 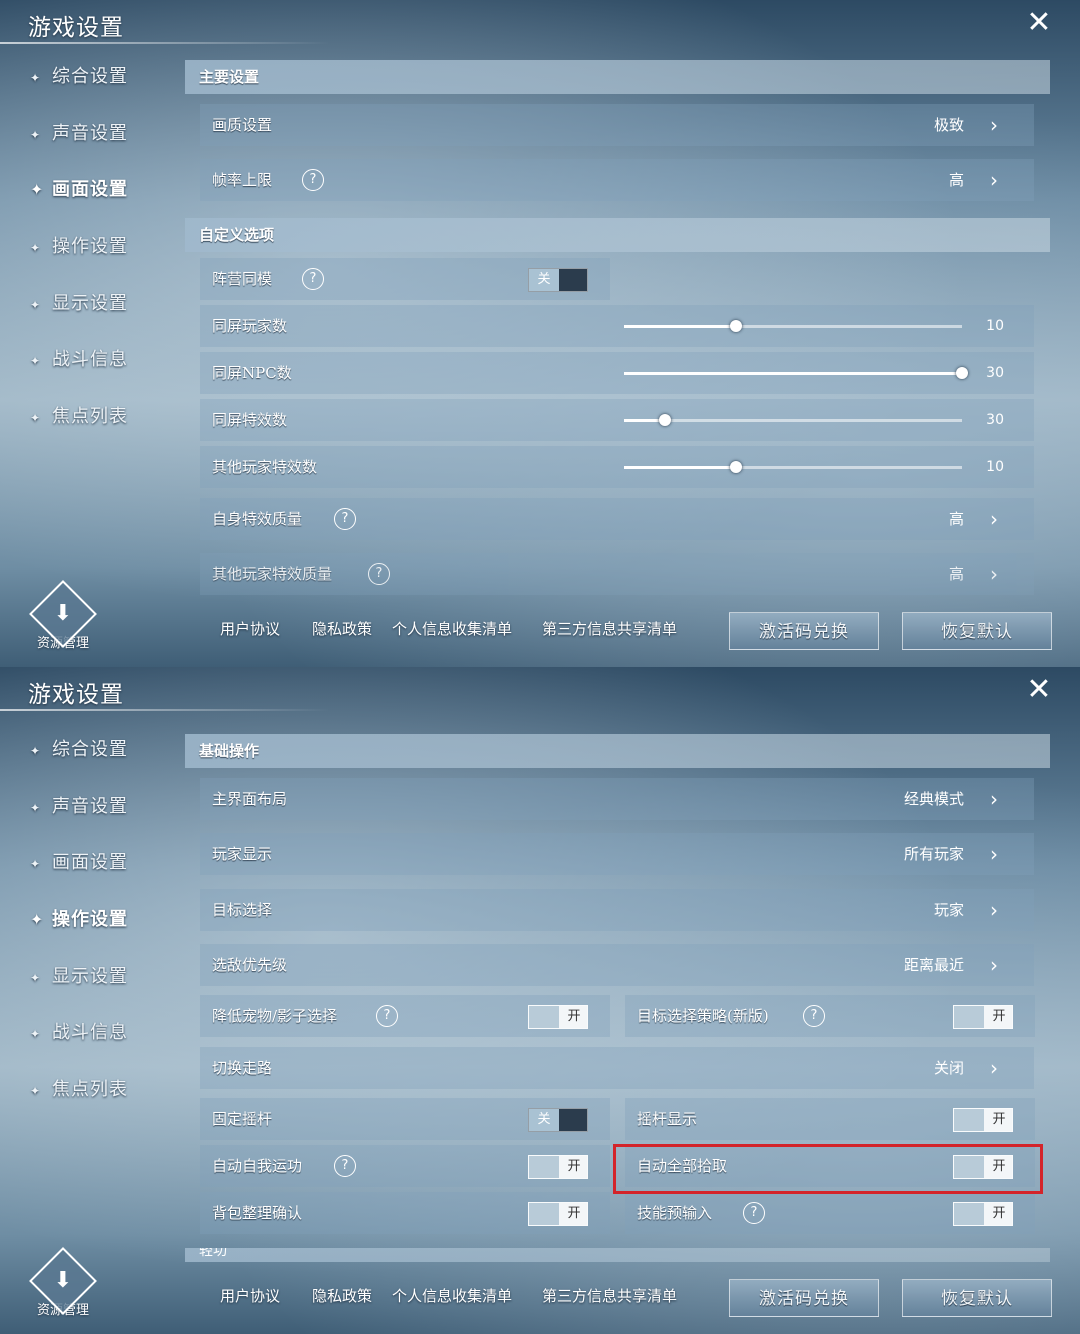 I want to click on setting-row-self-quality: 自身特效质量 ? 高 ›, so click(x=617, y=519).